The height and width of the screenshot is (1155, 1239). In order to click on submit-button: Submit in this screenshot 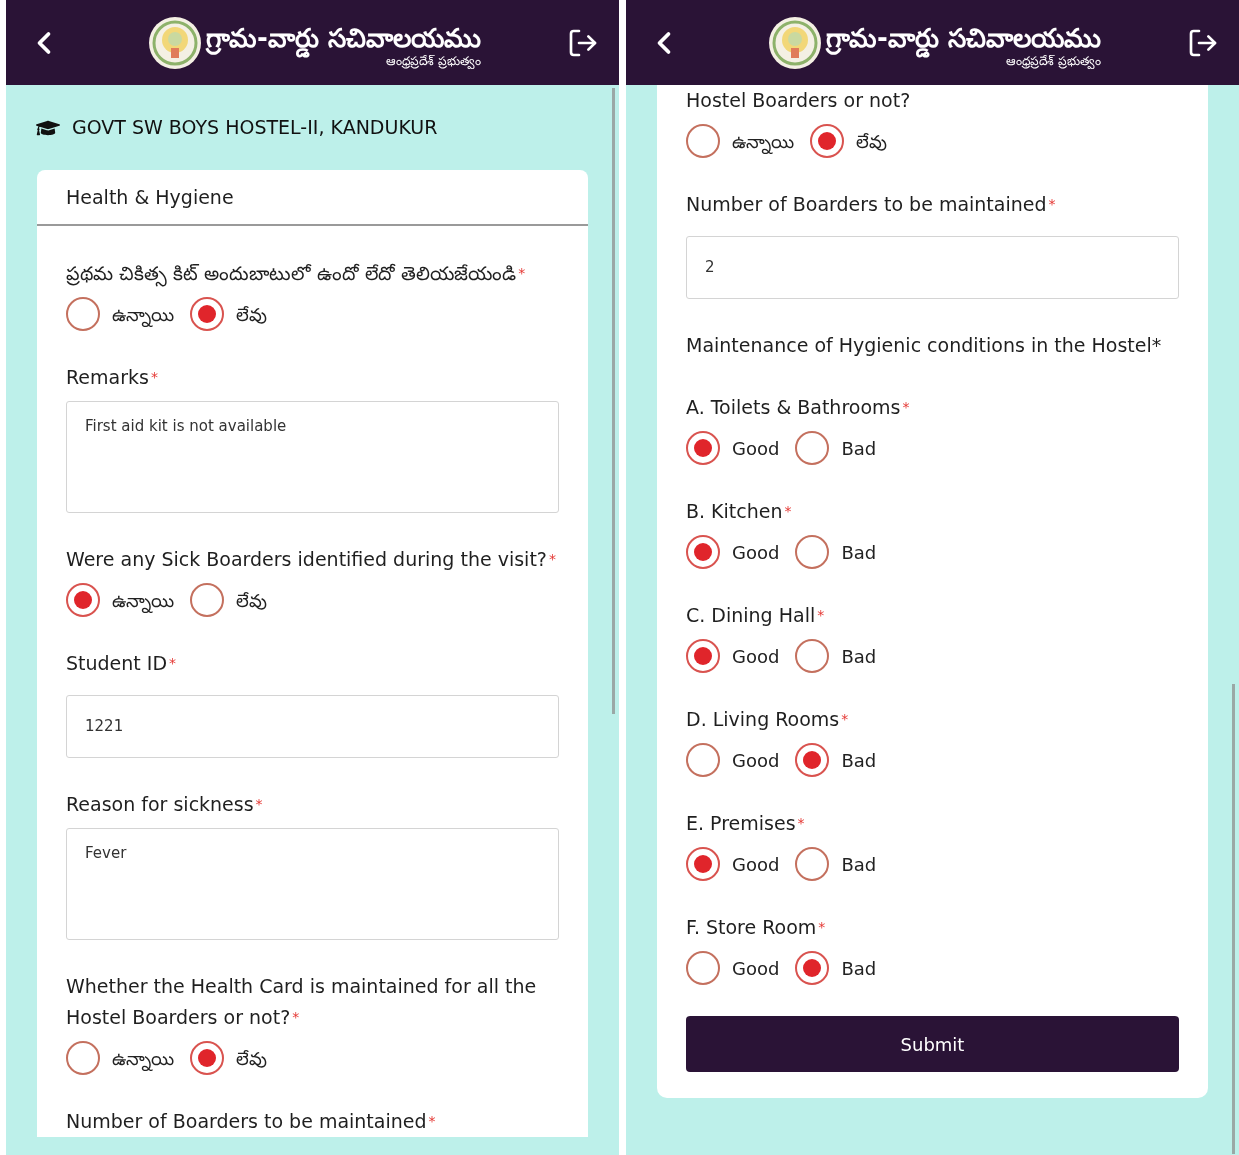, I will do `click(932, 1044)`.